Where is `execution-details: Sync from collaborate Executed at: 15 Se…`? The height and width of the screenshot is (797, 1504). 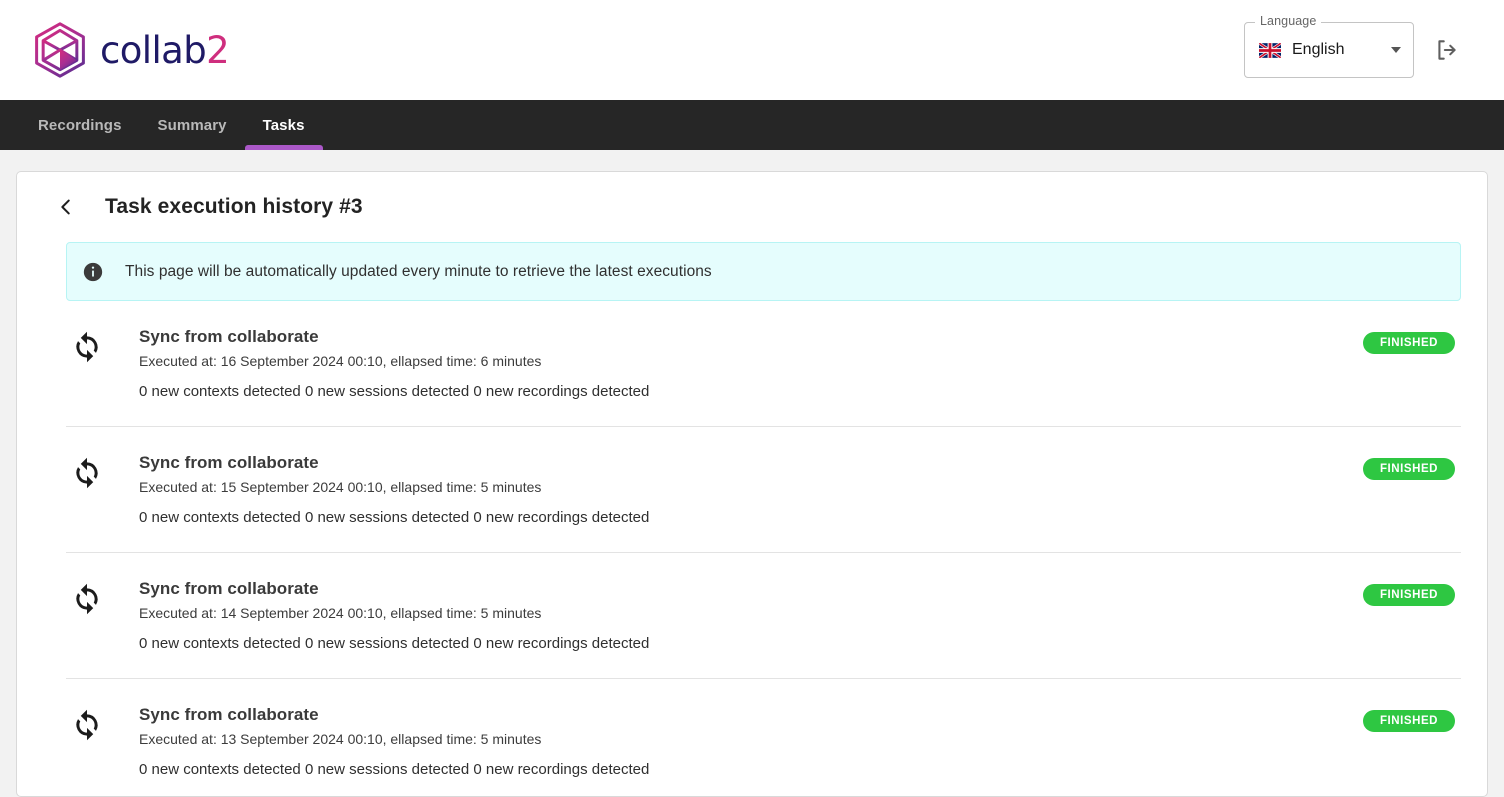
execution-details: Sync from collaborate Executed at: 15 Se… is located at coordinates (735, 490).